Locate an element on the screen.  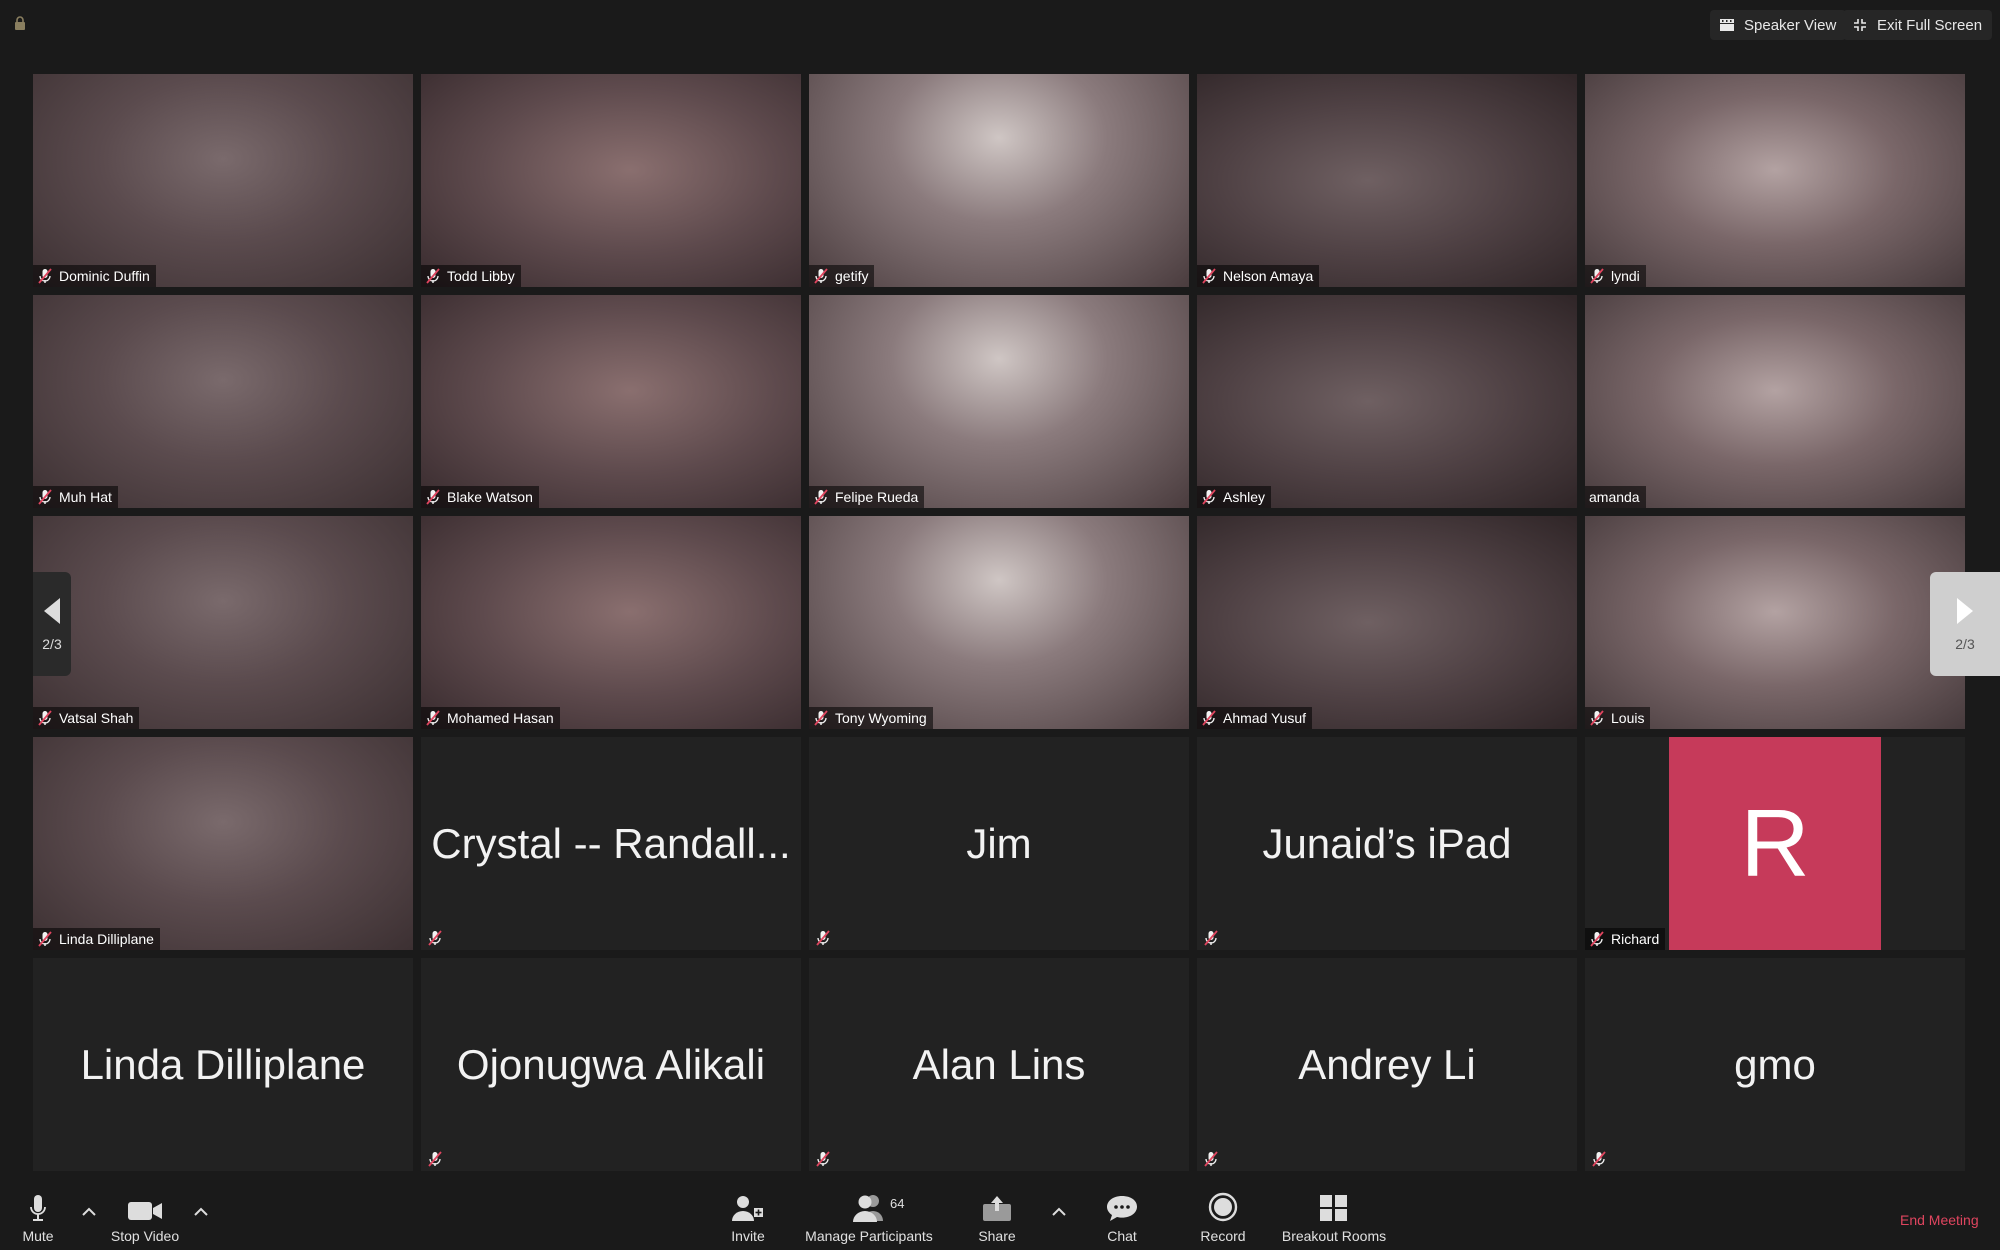
participant-tile: Nelson Amaya is located at coordinates (1387, 180).